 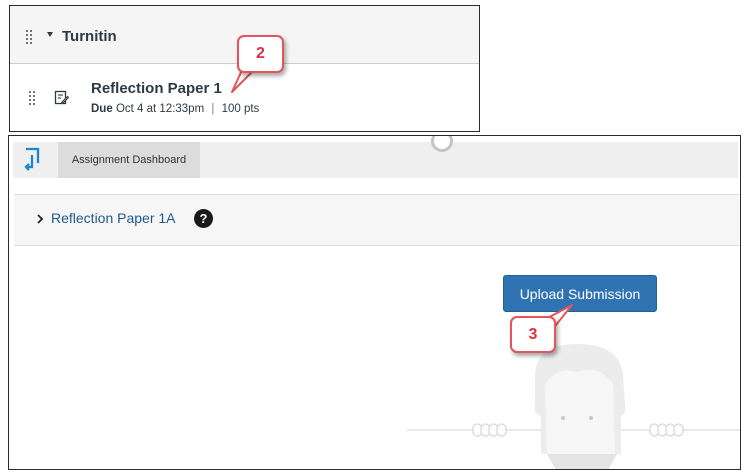 I want to click on callout-2: 2, so click(x=260, y=54).